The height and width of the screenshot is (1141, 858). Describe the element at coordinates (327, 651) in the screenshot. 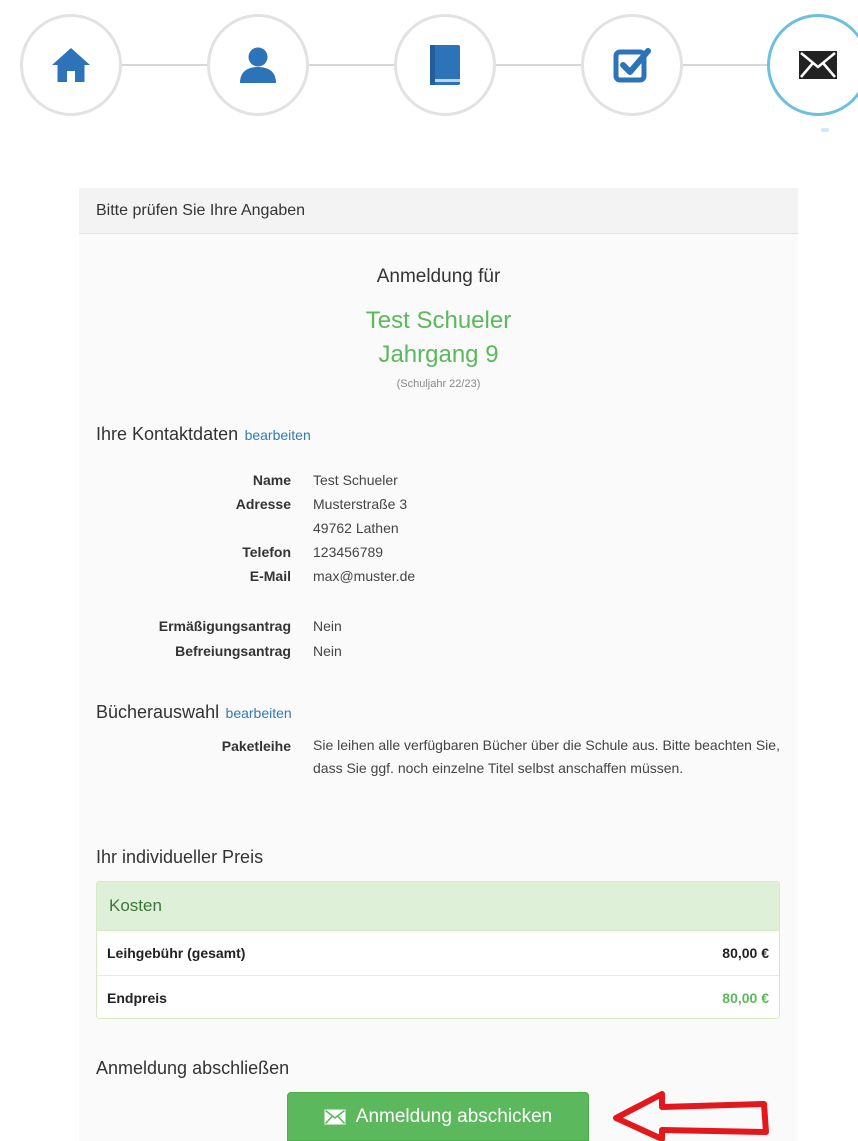

I see `exemption-value: Nein` at that location.